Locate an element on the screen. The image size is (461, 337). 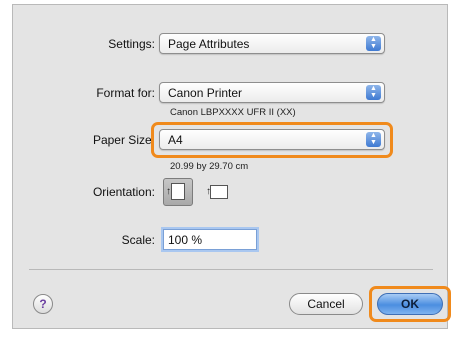
format-for-popup: Canon Printer ▲ ▼ is located at coordinates (272, 92).